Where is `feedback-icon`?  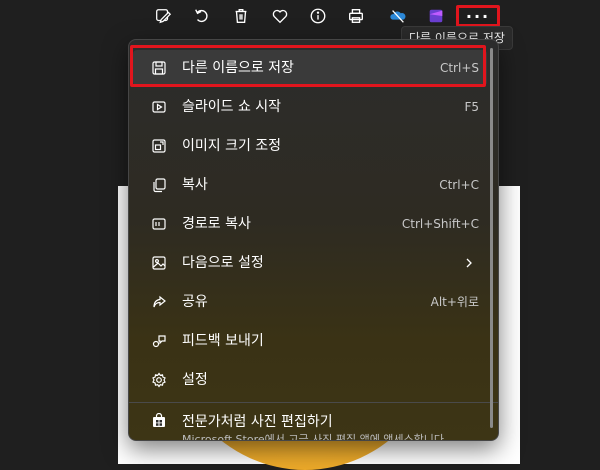 feedback-icon is located at coordinates (159, 341).